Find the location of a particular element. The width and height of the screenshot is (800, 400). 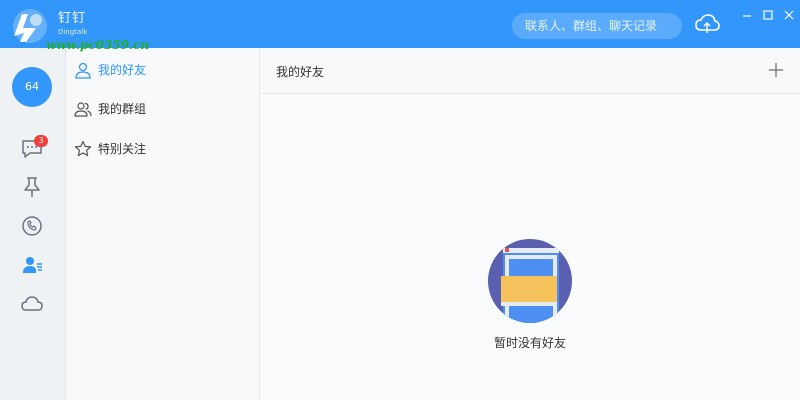

contacts-icon is located at coordinates (32, 265).